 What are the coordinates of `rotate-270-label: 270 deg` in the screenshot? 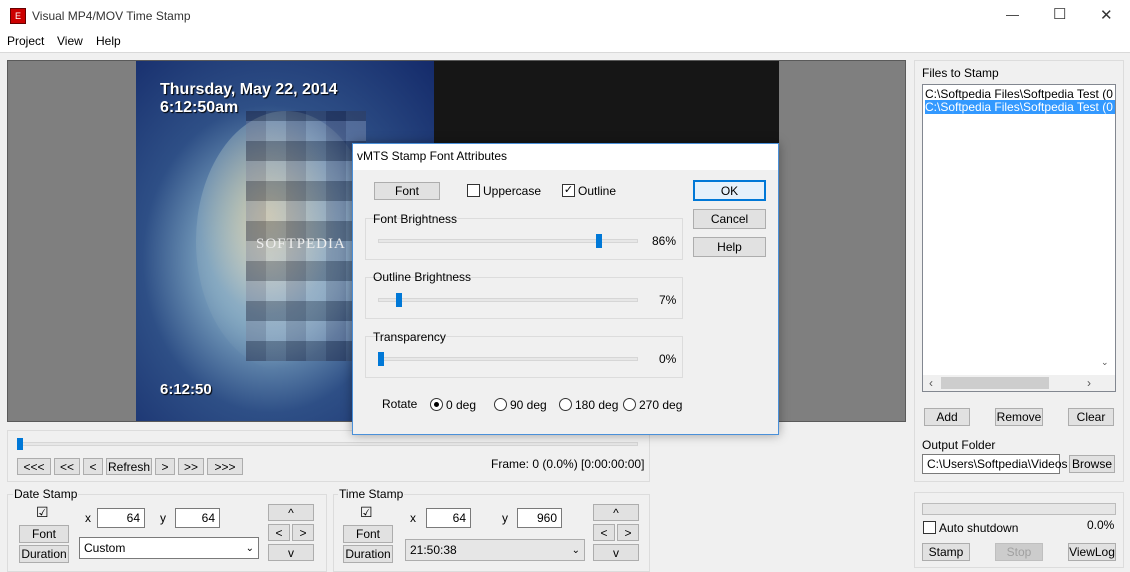 It's located at (661, 405).